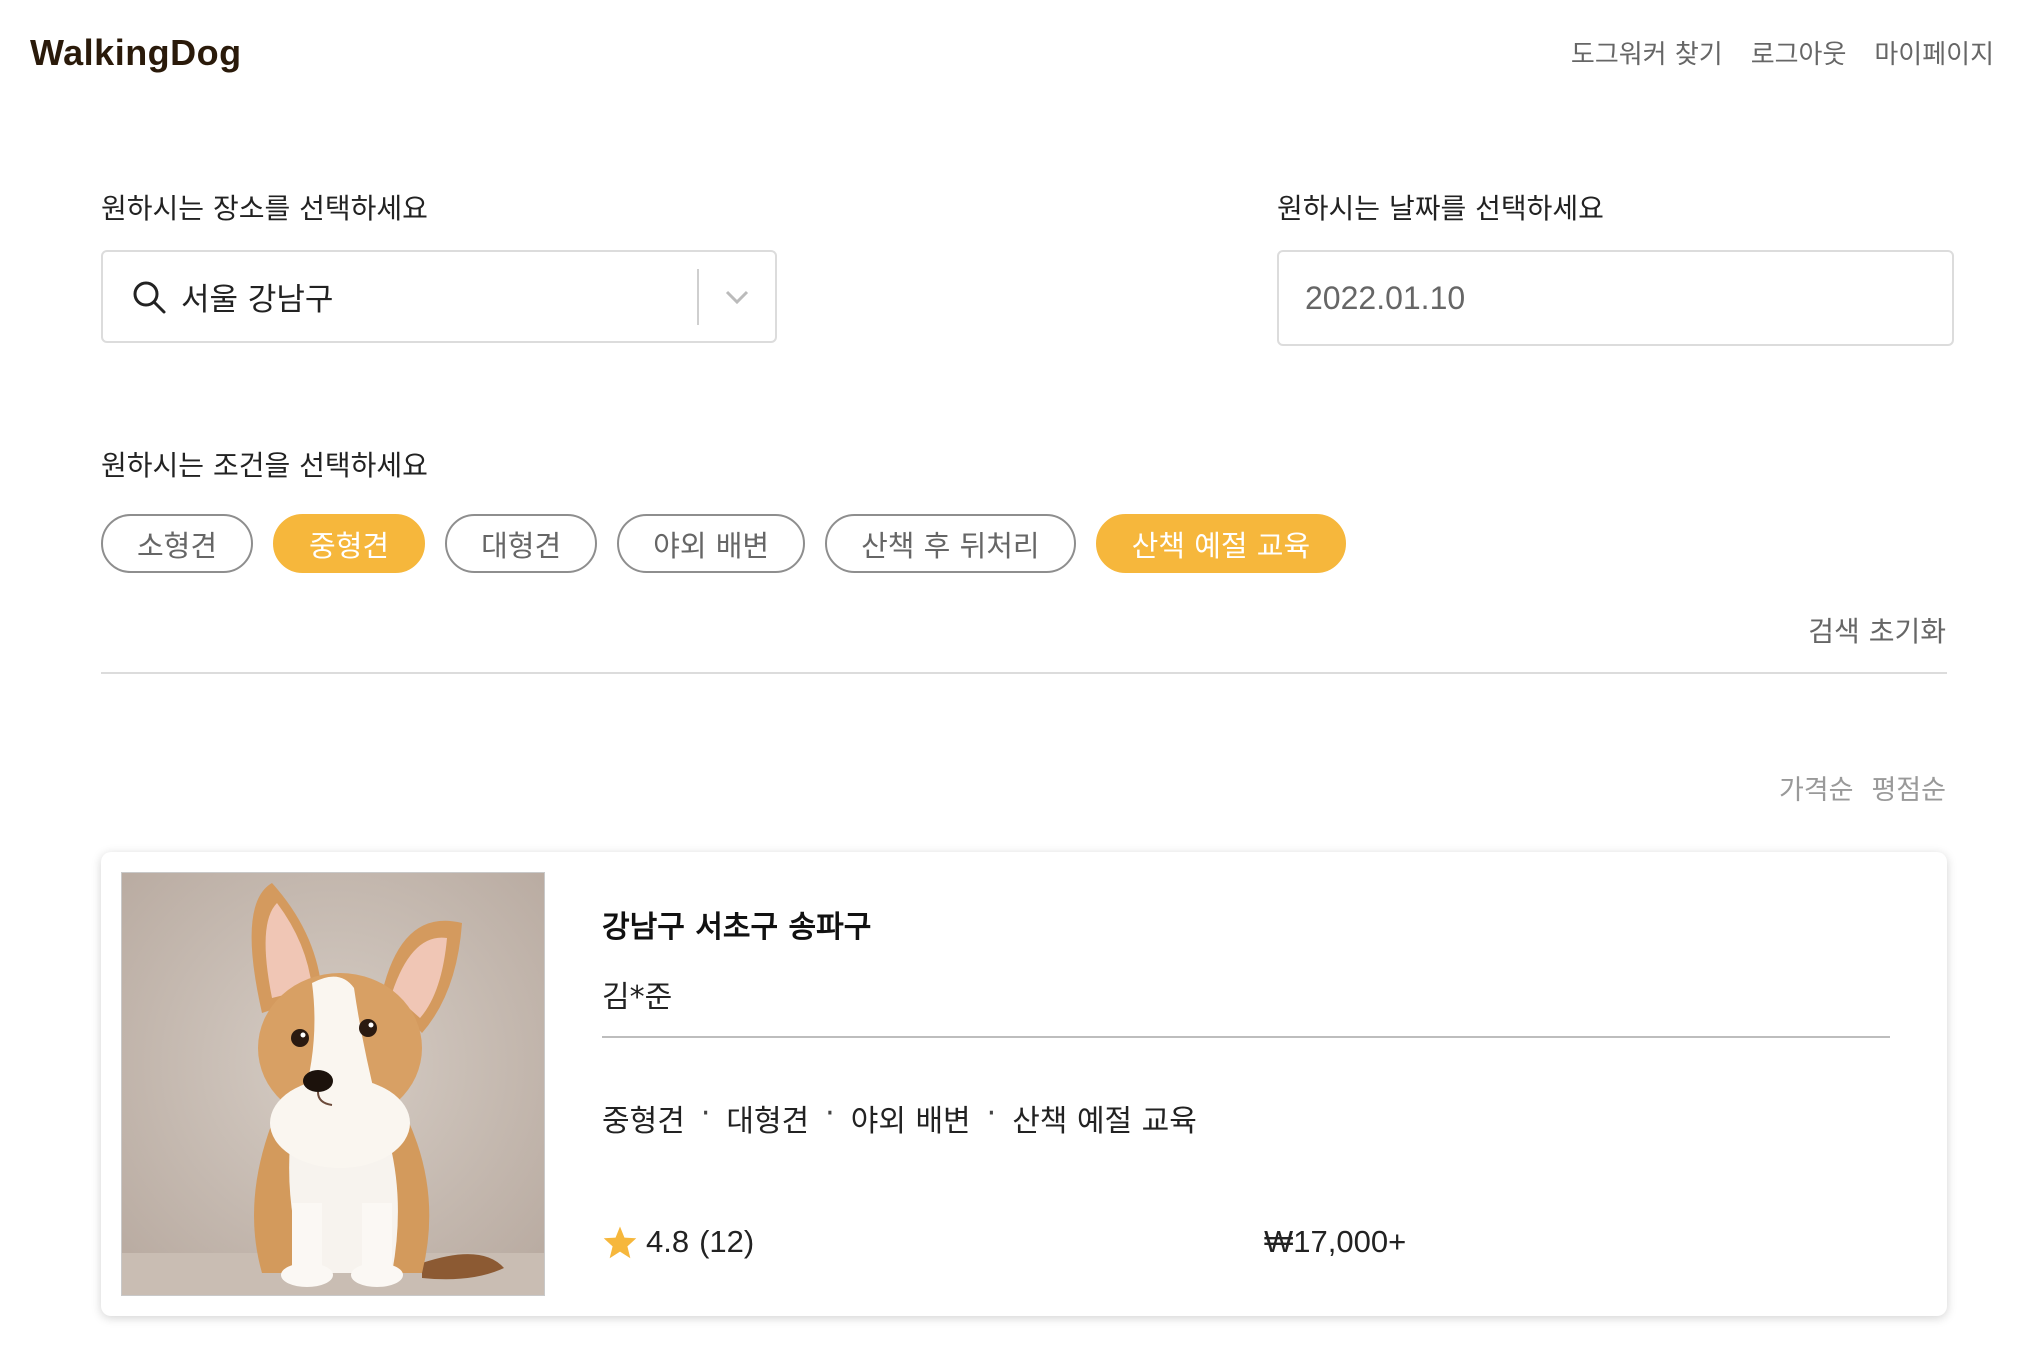 This screenshot has width=2020, height=1356. Describe the element at coordinates (620, 1242) in the screenshot. I see `star-icon` at that location.